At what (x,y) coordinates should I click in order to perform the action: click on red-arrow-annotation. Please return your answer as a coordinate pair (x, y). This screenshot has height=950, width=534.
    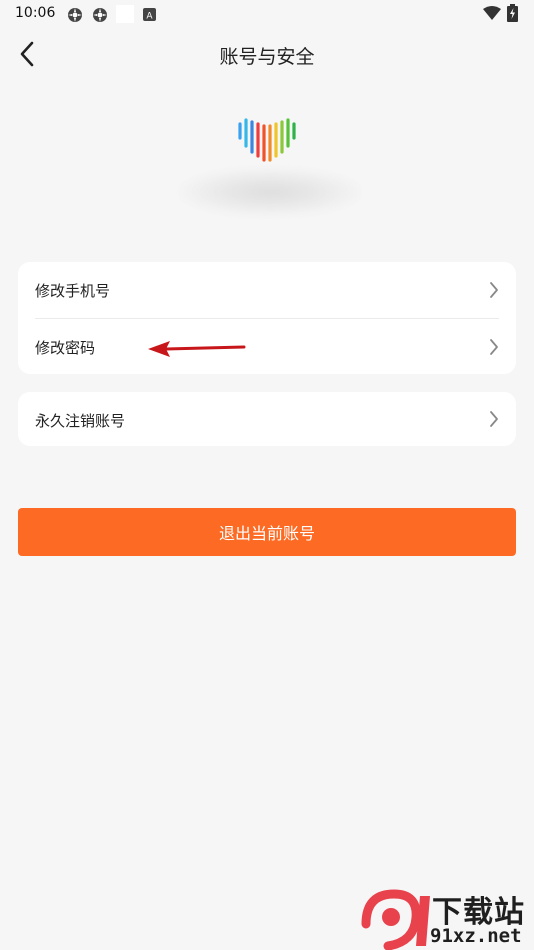
    Looking at the image, I should click on (197, 349).